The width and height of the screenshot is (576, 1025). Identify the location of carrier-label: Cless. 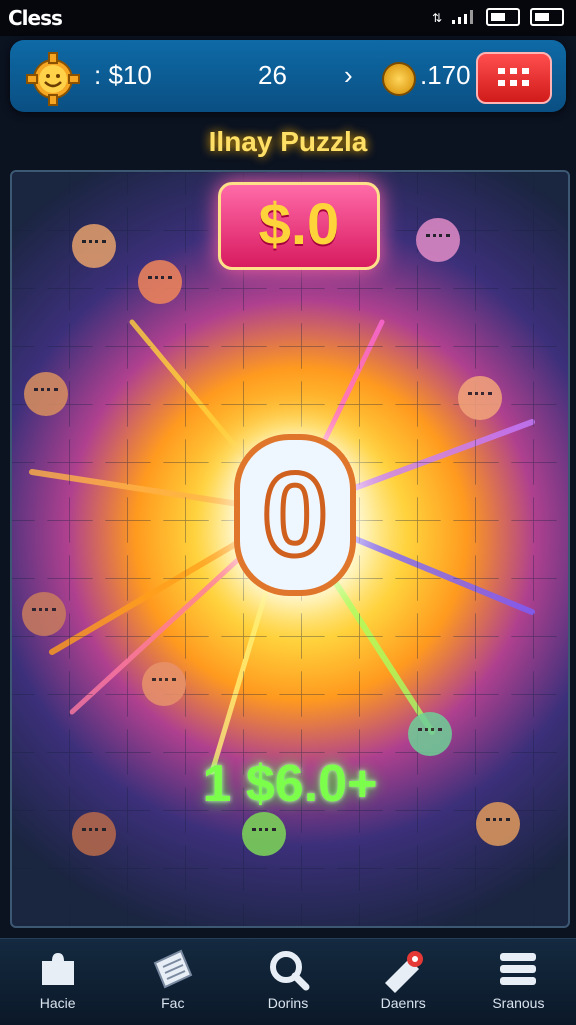
(35, 18).